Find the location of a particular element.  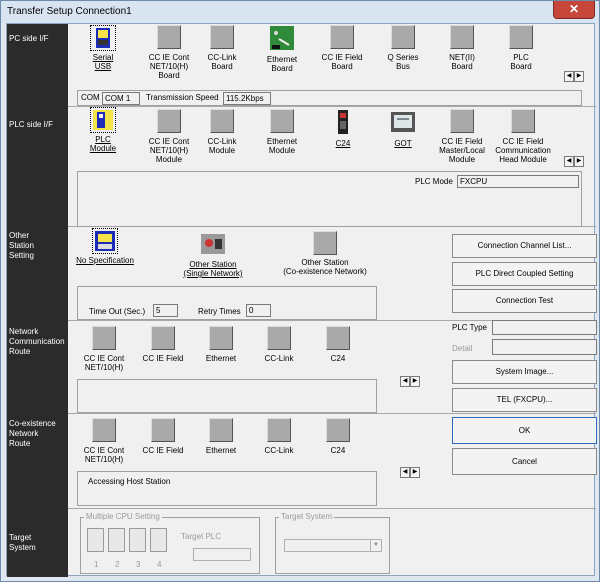

timeout-panel: Time Out (Sec.) 5 Retry Times 0 is located at coordinates (227, 303).